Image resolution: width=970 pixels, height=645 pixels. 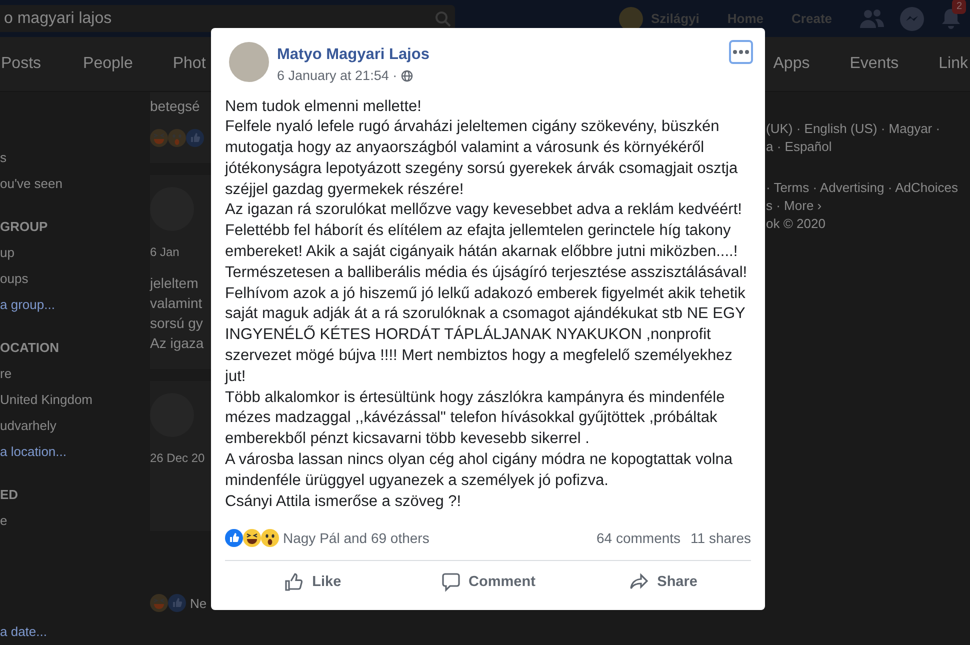 What do you see at coordinates (30, 348) in the screenshot?
I see `sidebar-heading: OCATION` at bounding box center [30, 348].